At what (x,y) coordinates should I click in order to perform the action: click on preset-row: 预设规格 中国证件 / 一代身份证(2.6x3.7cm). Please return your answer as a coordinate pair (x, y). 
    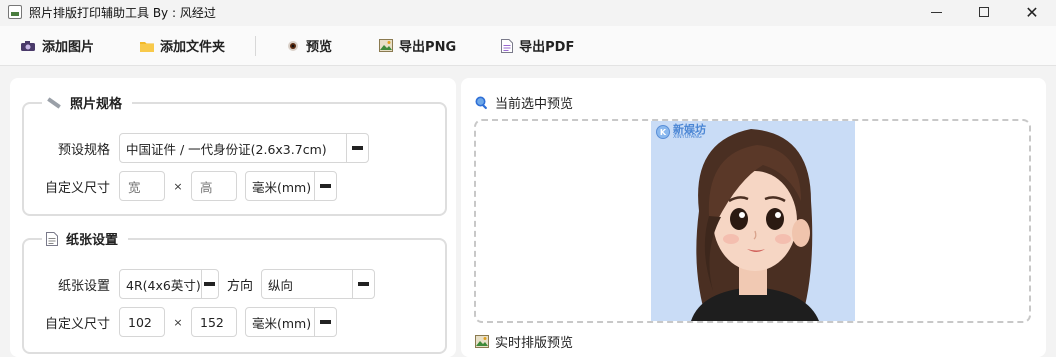
    Looking at the image, I should click on (206, 148).